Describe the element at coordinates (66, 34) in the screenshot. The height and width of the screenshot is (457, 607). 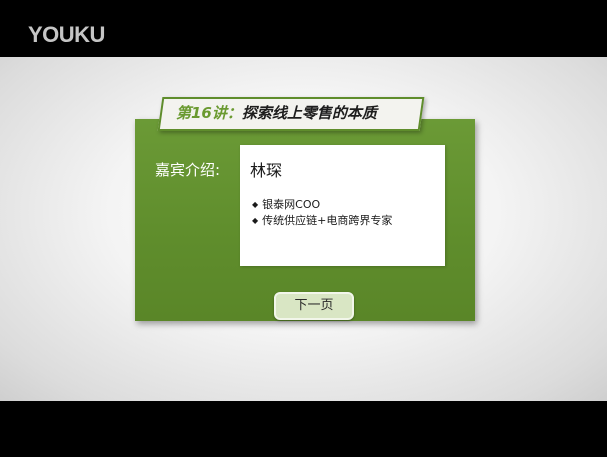
I see `youku-logo: YOUKU` at that location.